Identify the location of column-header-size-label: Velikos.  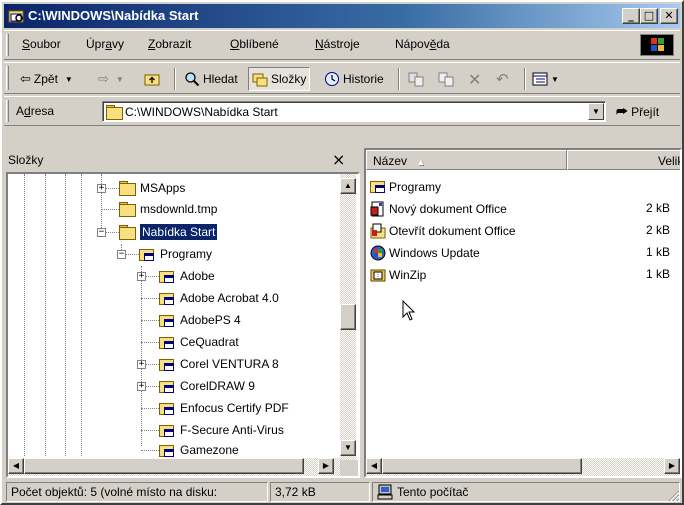
(669, 161).